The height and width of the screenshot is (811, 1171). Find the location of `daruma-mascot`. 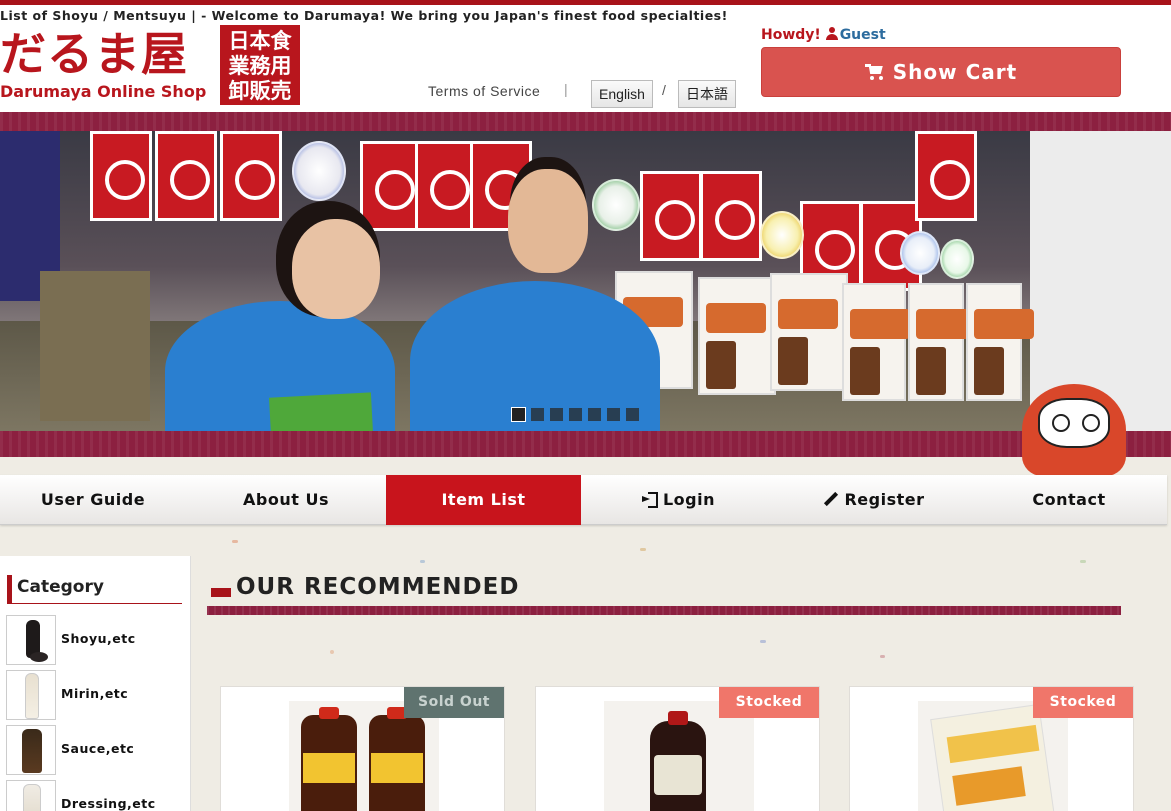

daruma-mascot is located at coordinates (1074, 430).